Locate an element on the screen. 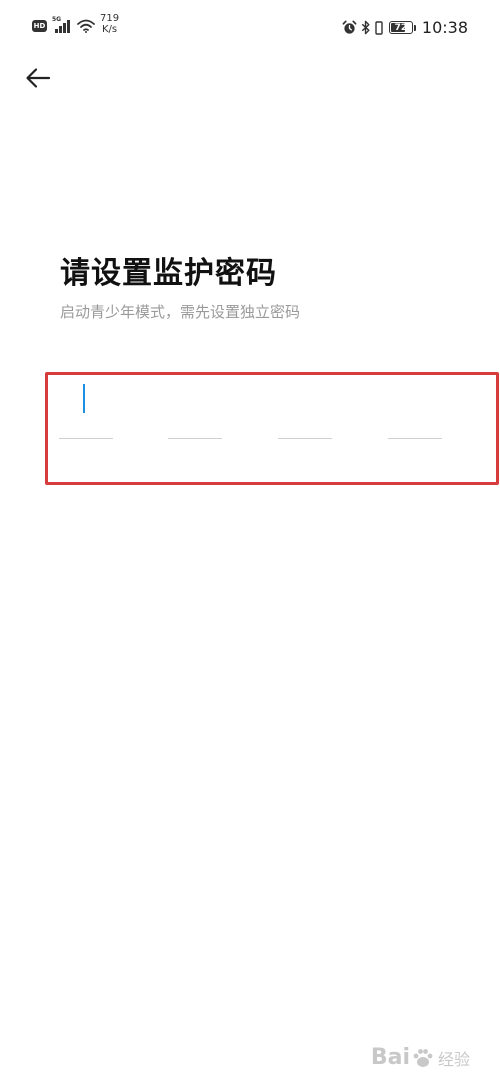 The height and width of the screenshot is (1084, 500). battery-icon: 72 is located at coordinates (400, 27).